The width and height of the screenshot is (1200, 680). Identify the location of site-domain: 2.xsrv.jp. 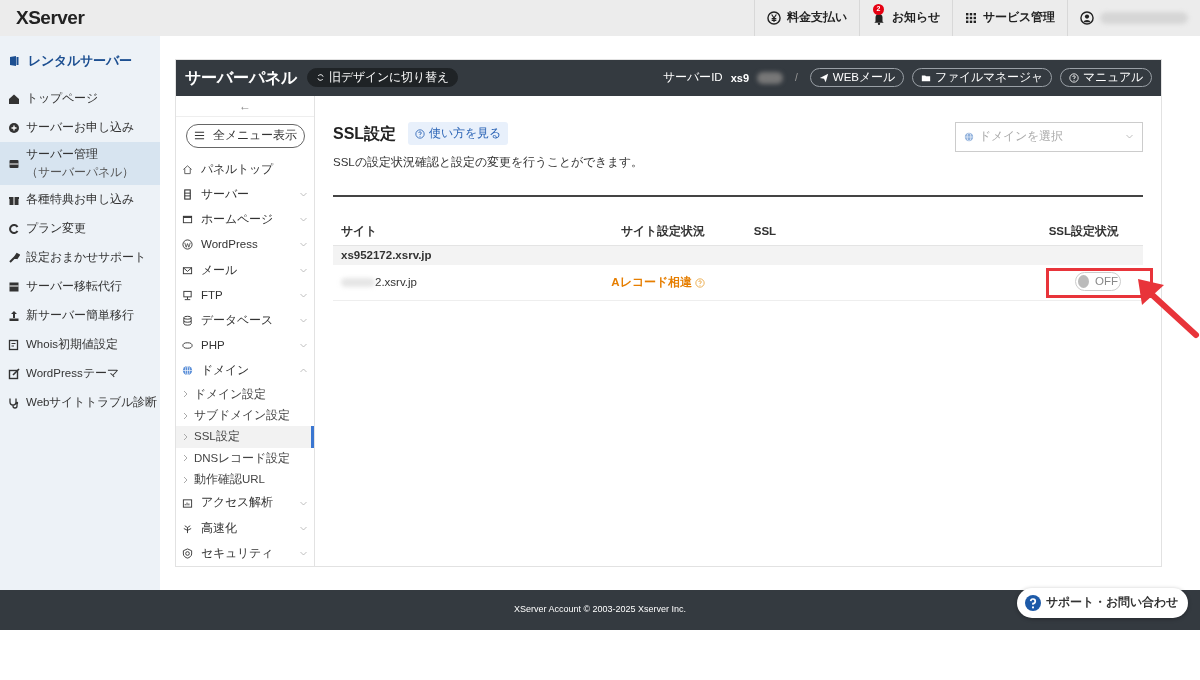
(396, 281).